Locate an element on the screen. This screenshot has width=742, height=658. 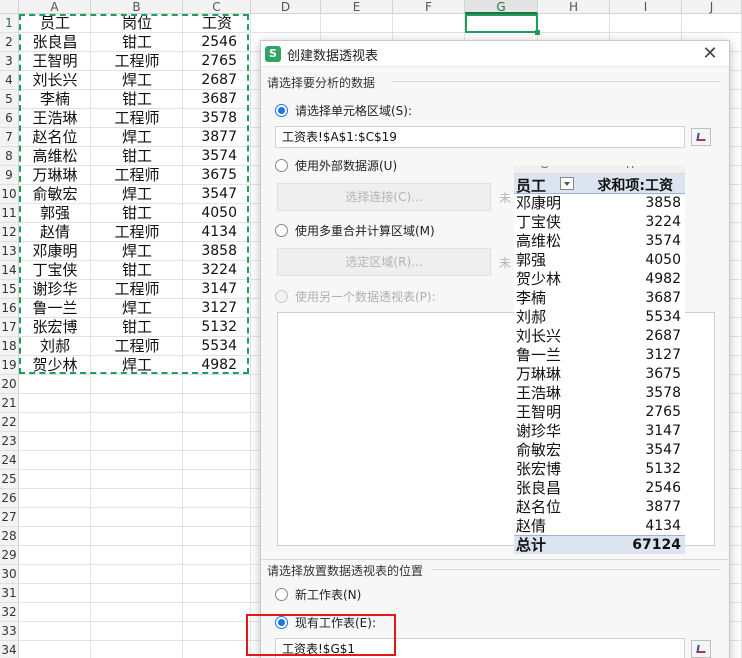
row-header: 25 is located at coordinates (9, 479).